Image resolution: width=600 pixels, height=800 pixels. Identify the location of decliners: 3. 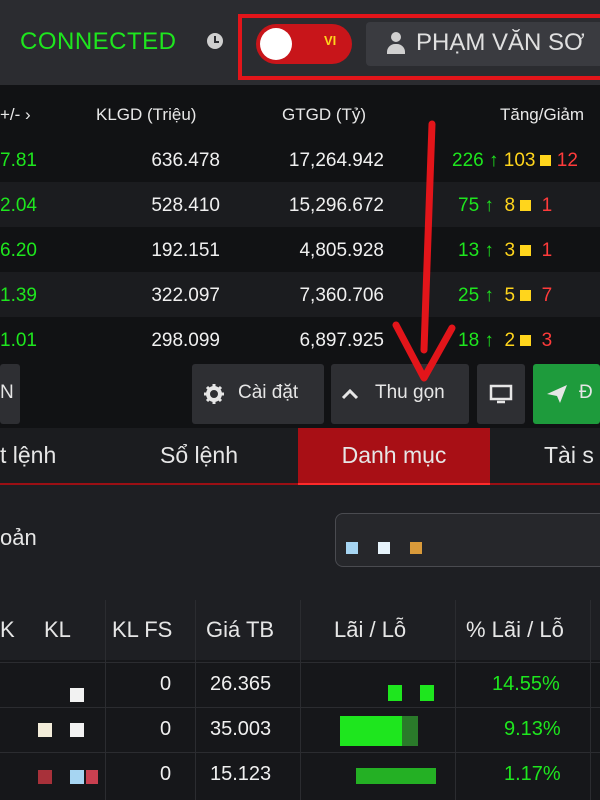
(547, 340).